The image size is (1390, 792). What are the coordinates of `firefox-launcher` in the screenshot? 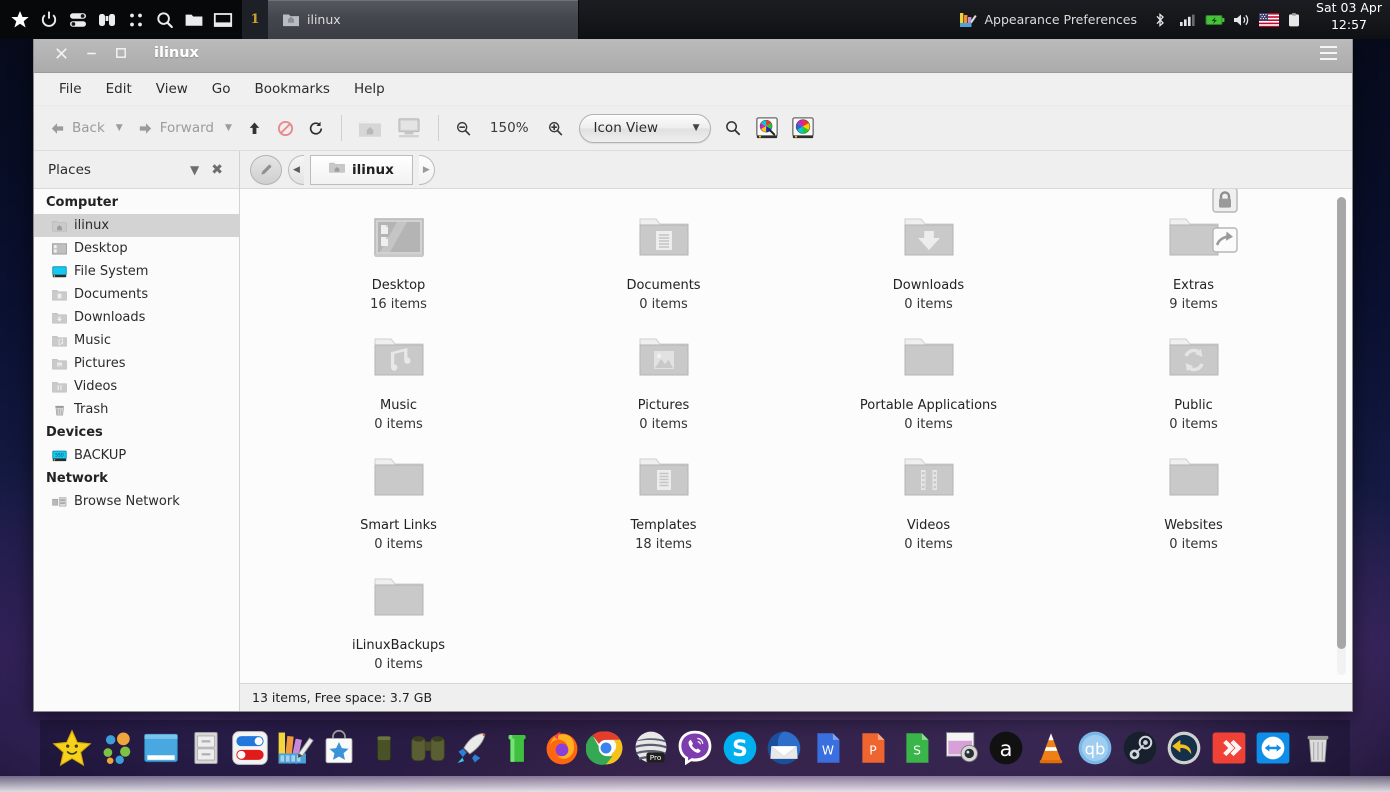 It's located at (561, 748).